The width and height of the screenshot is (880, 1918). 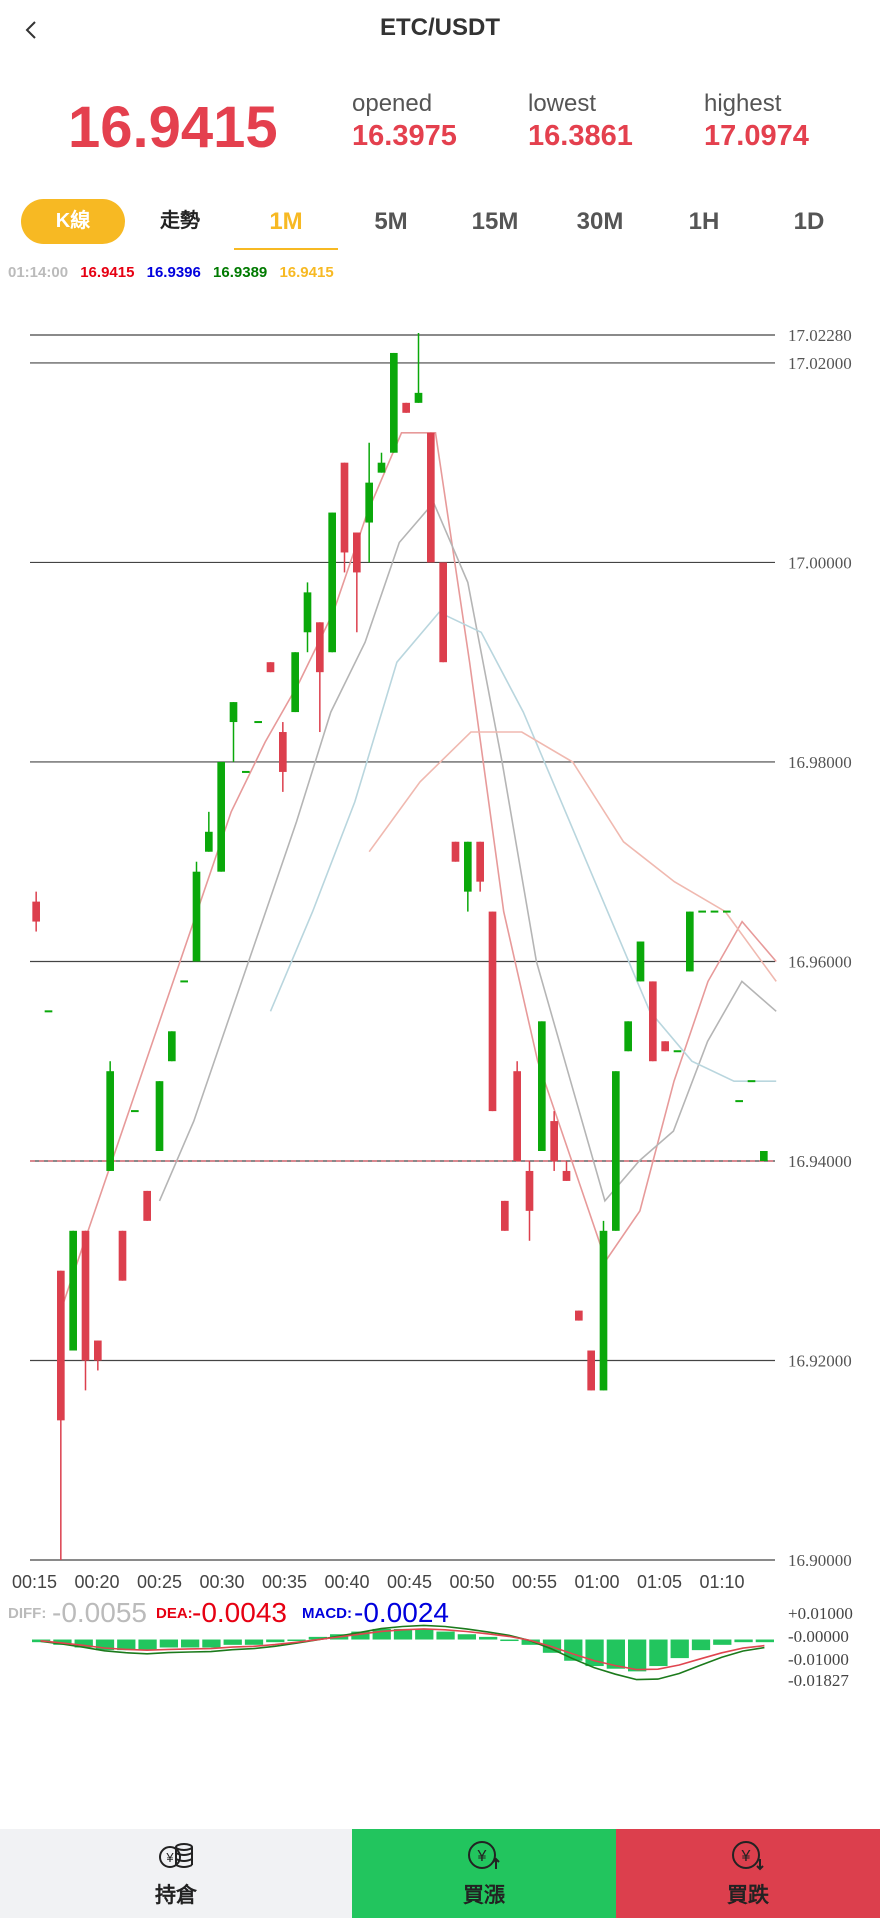 I want to click on yuan-down-icon: ¥, so click(x=748, y=1856).